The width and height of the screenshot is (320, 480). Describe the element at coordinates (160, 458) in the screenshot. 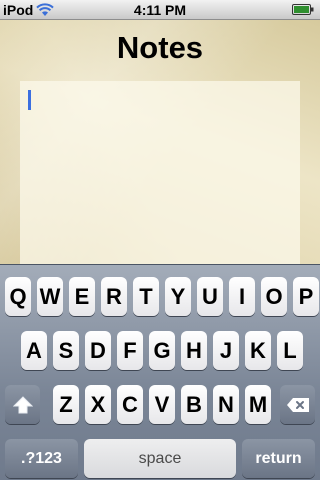

I see `space-key: space` at that location.